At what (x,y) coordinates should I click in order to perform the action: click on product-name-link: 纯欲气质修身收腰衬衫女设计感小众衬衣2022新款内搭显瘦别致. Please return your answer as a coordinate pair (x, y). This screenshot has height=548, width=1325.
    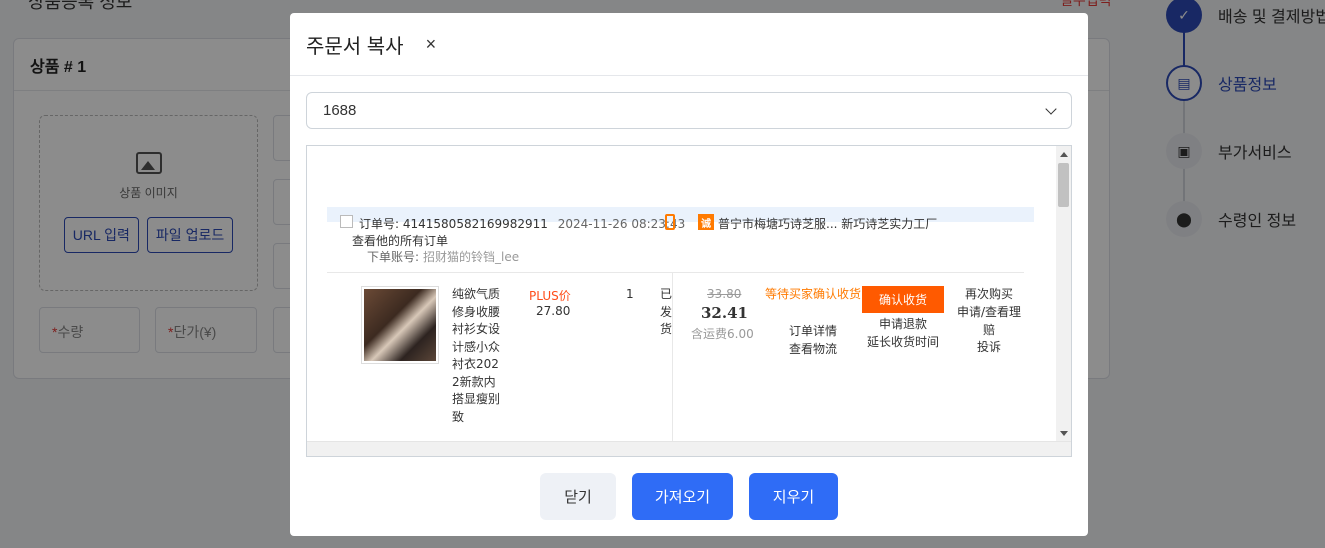
    Looking at the image, I should click on (476, 356).